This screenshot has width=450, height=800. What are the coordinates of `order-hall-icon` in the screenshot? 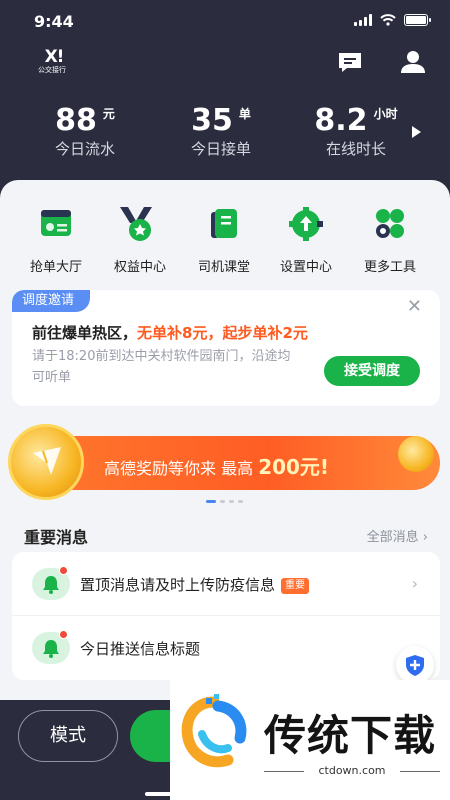 It's located at (56, 223).